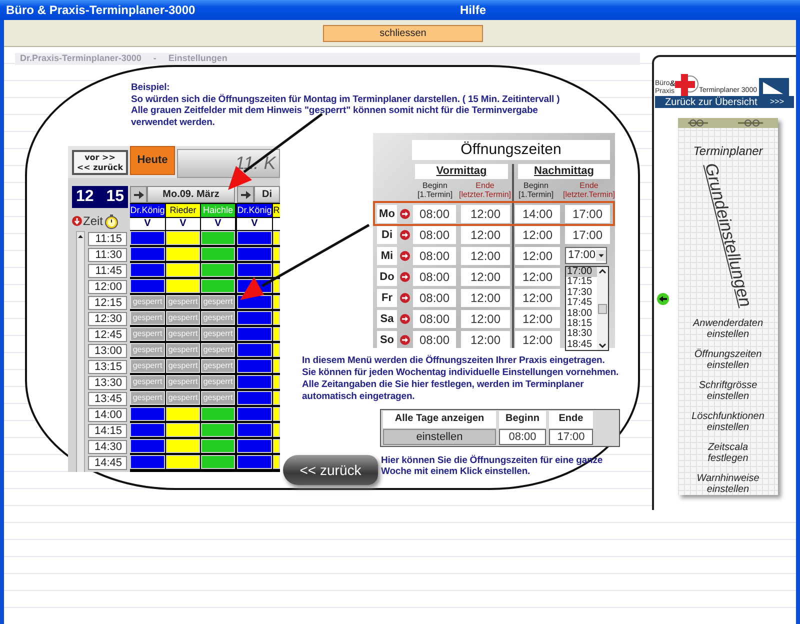 Image resolution: width=800 pixels, height=624 pixels. Describe the element at coordinates (439, 436) in the screenshot. I see `set-button: einstellen` at that location.